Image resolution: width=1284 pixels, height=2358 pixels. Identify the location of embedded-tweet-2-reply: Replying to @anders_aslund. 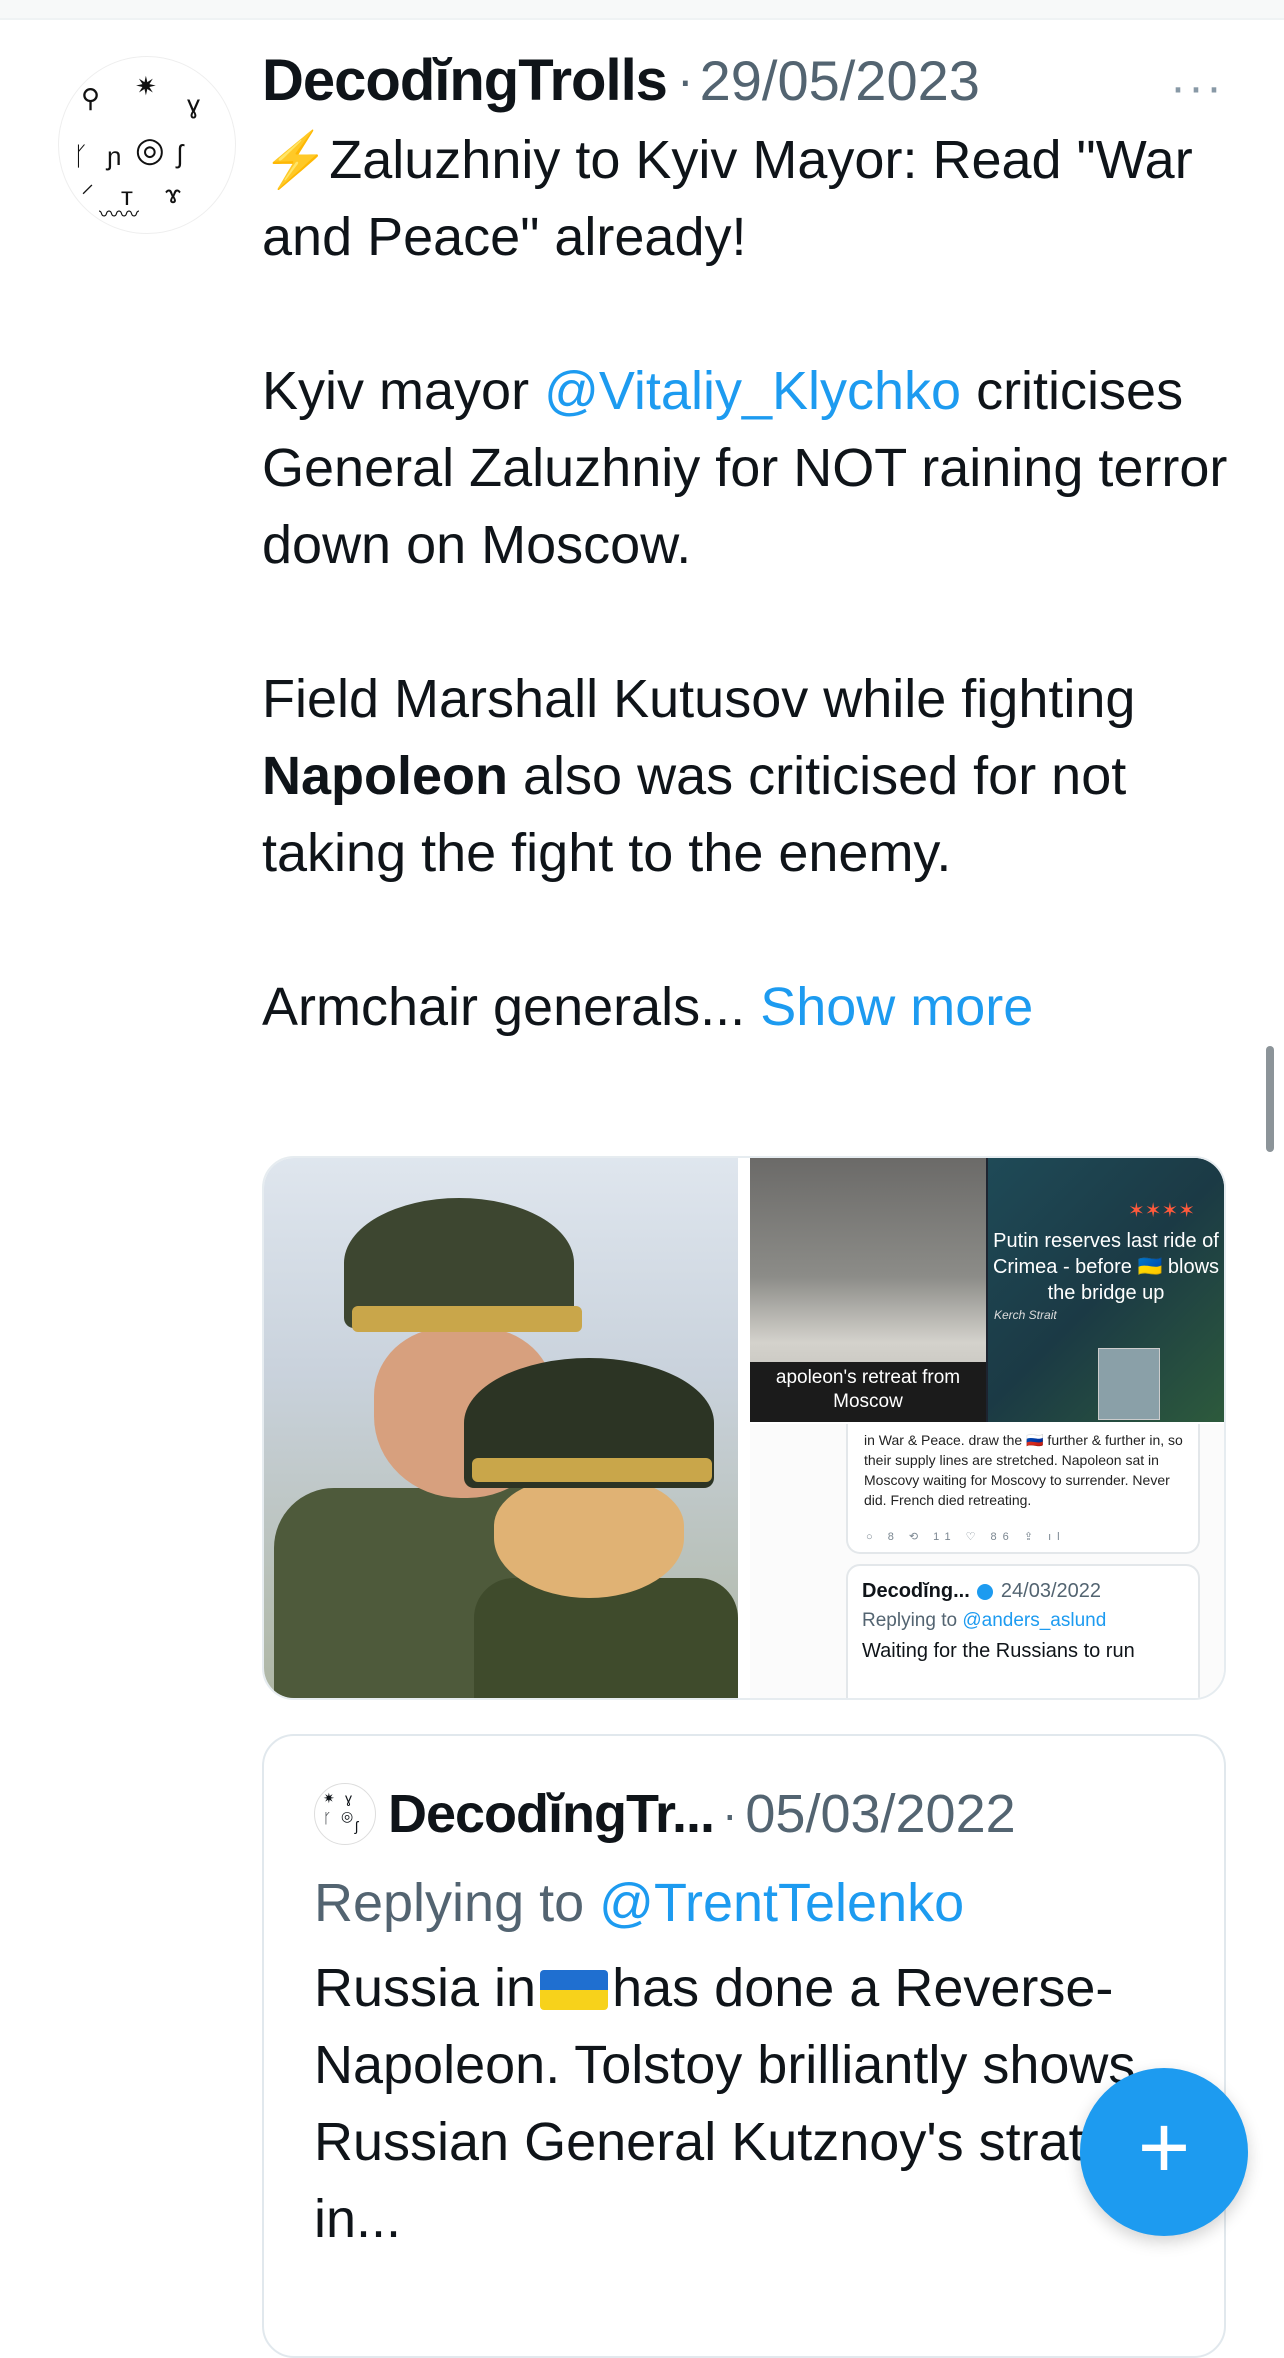
(984, 1621).